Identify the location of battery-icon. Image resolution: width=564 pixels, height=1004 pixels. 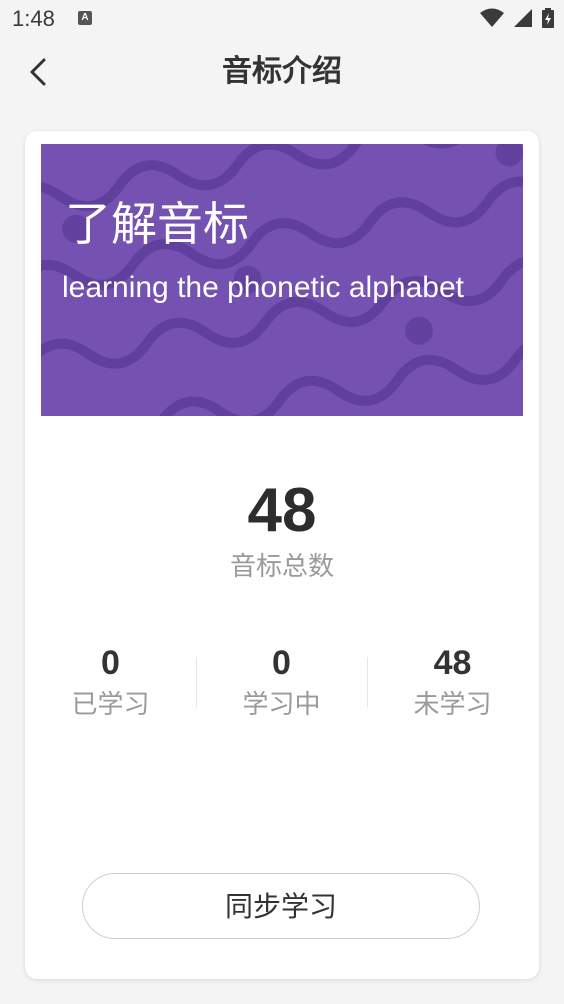
(548, 18).